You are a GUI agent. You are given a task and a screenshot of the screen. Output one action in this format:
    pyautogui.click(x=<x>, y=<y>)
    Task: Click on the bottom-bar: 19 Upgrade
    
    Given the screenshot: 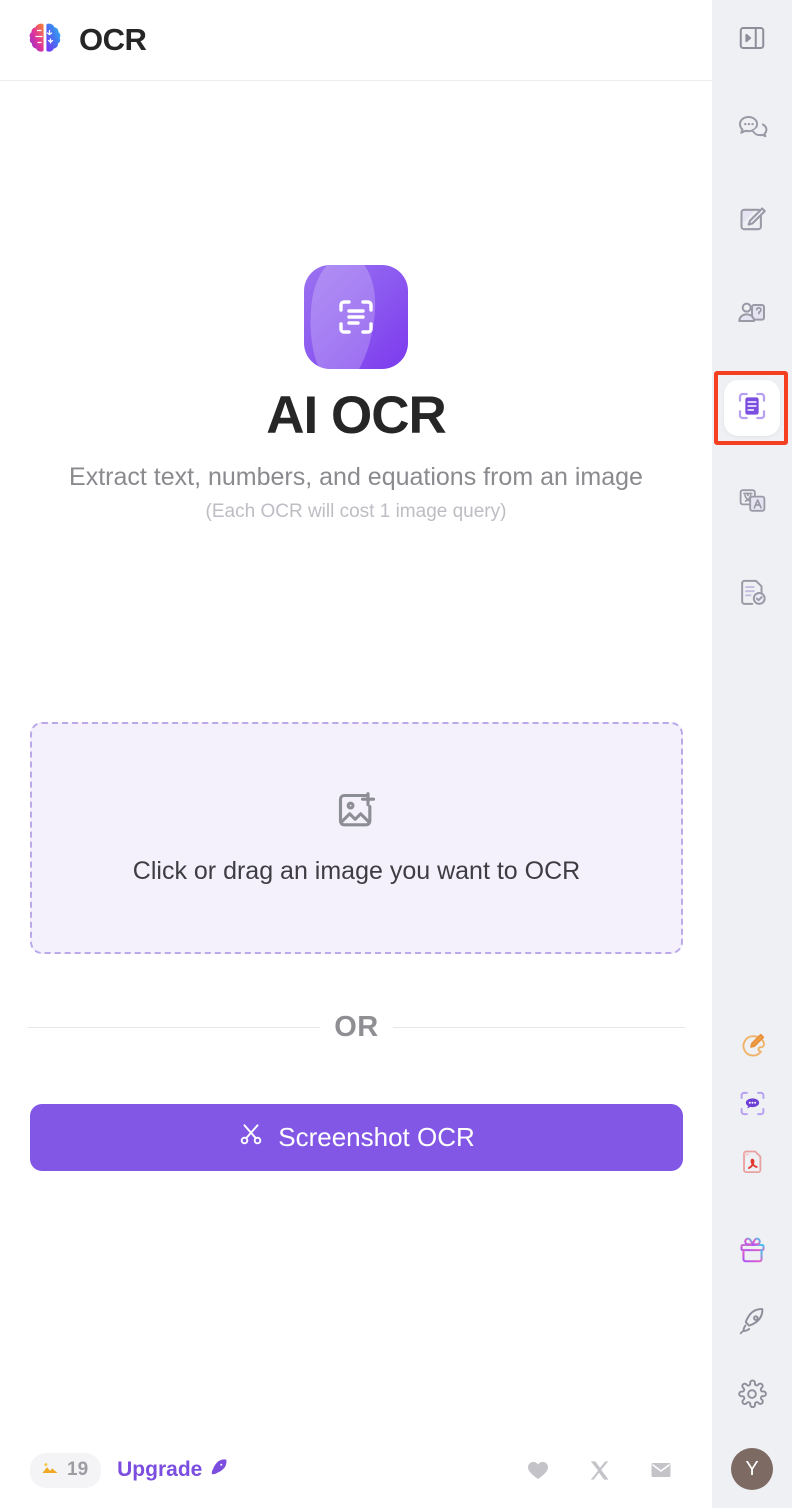 What is the action you would take?
    pyautogui.click(x=356, y=1470)
    